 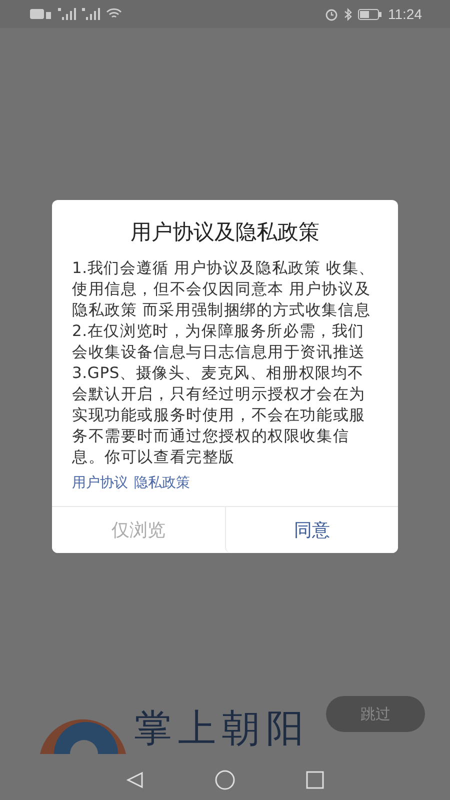 I want to click on alarm-icon, so click(x=331, y=14).